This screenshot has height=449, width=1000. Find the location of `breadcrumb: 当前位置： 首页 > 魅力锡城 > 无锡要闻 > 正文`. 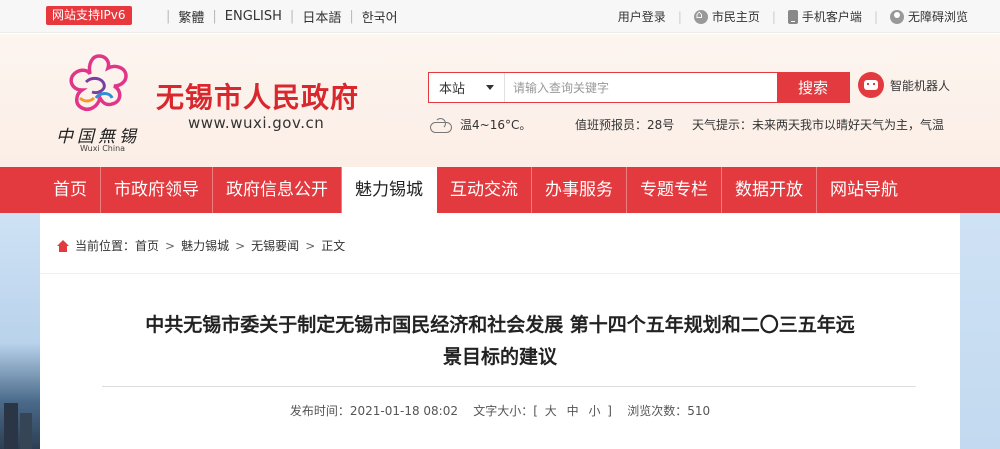

breadcrumb: 当前位置： 首页 > 魅力锡城 > 无锡要闻 > 正文 is located at coordinates (200, 245).